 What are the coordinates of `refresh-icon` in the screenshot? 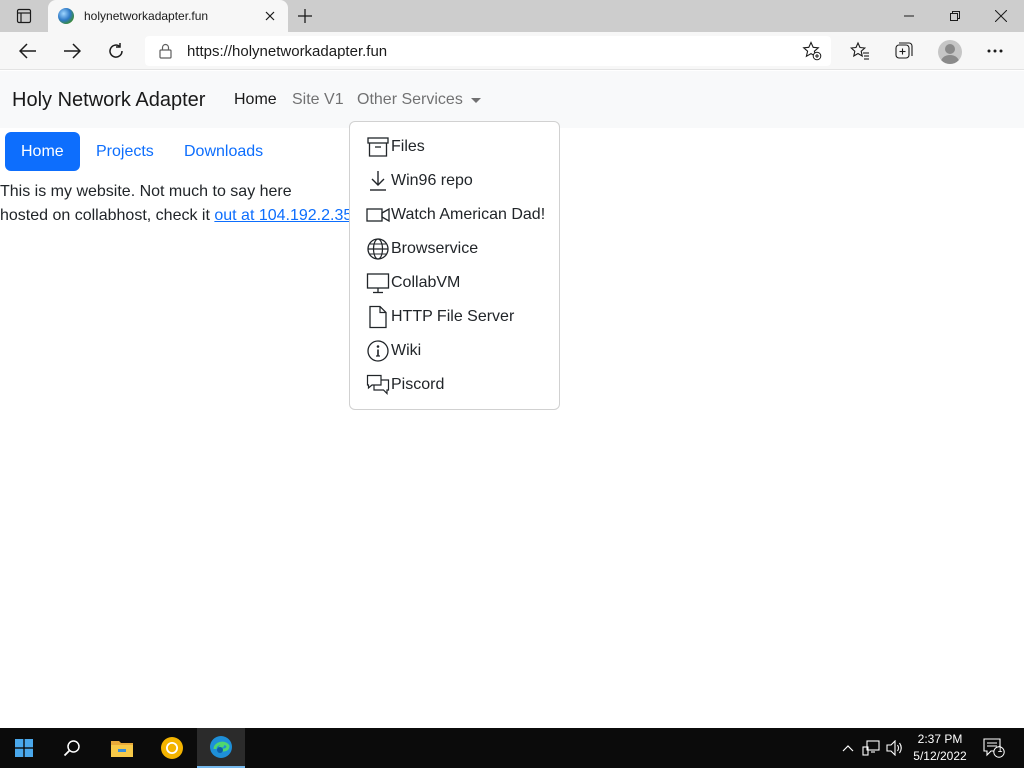 It's located at (116, 50).